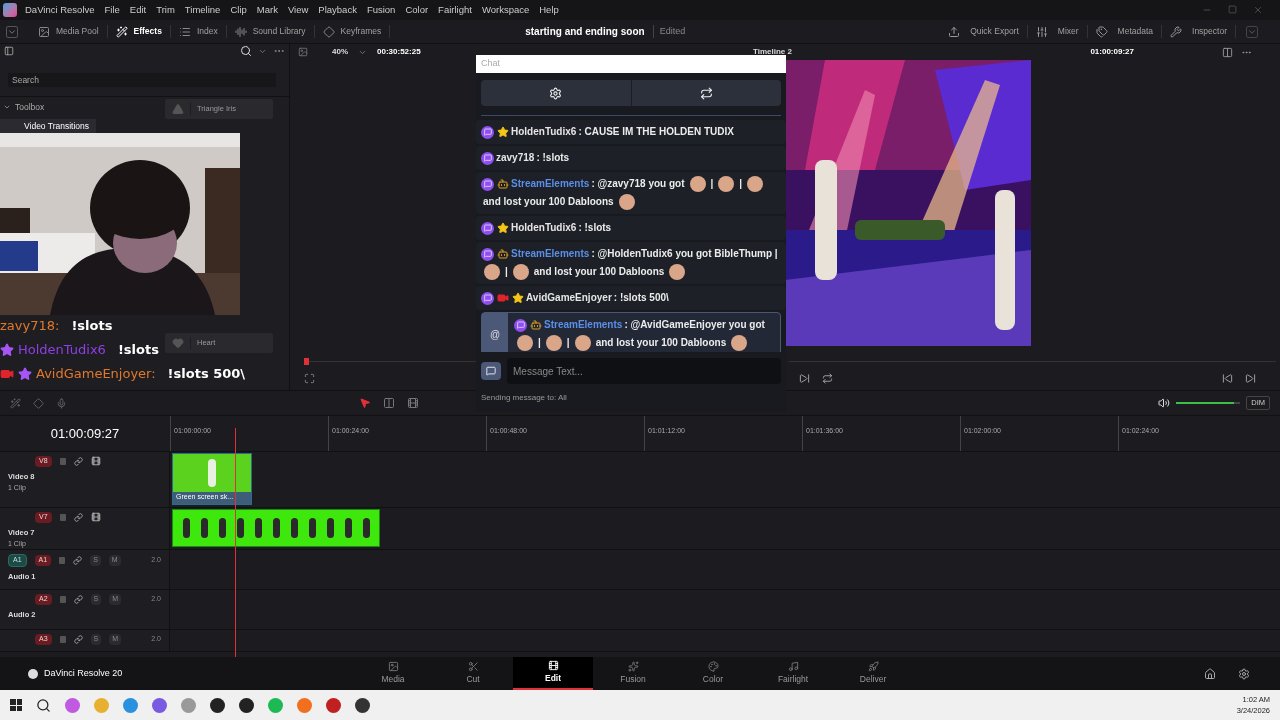 This screenshot has height=720, width=1280. I want to click on tree-item: Toolbox, so click(48, 107).